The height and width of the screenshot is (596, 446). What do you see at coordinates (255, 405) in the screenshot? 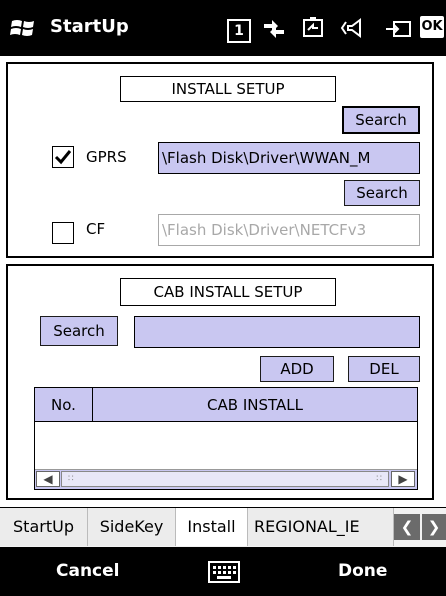
I see `column-header-cab-install: CAB INSTALL` at bounding box center [255, 405].